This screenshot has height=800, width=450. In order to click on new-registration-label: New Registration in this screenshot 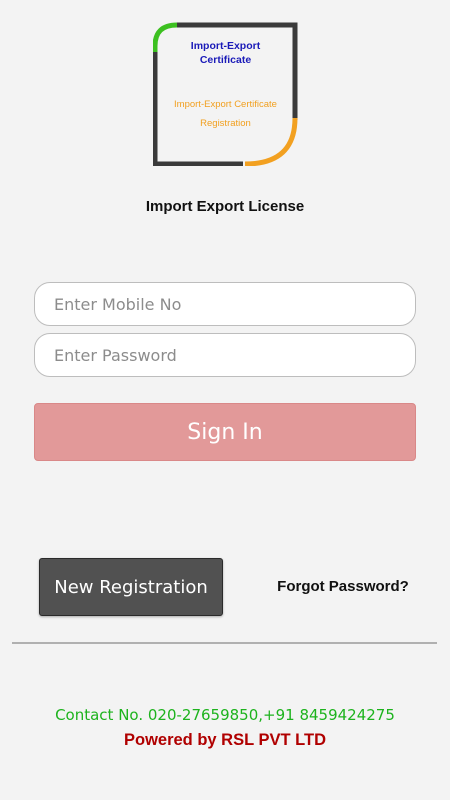, I will do `click(131, 587)`.